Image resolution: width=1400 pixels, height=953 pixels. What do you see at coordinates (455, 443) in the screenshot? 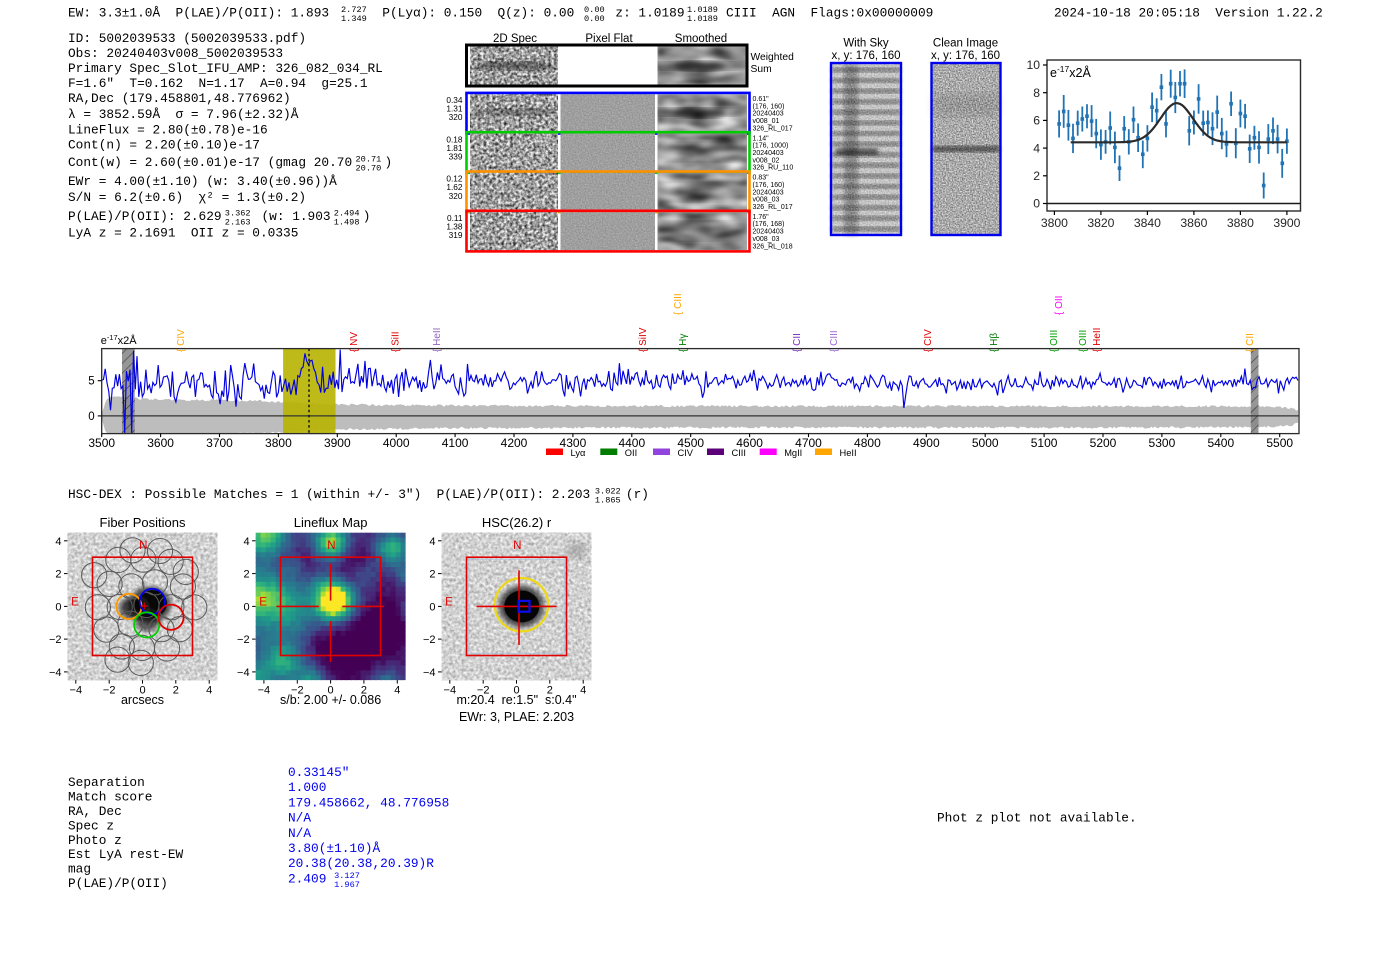
I see `svg-text: 4100` at bounding box center [455, 443].